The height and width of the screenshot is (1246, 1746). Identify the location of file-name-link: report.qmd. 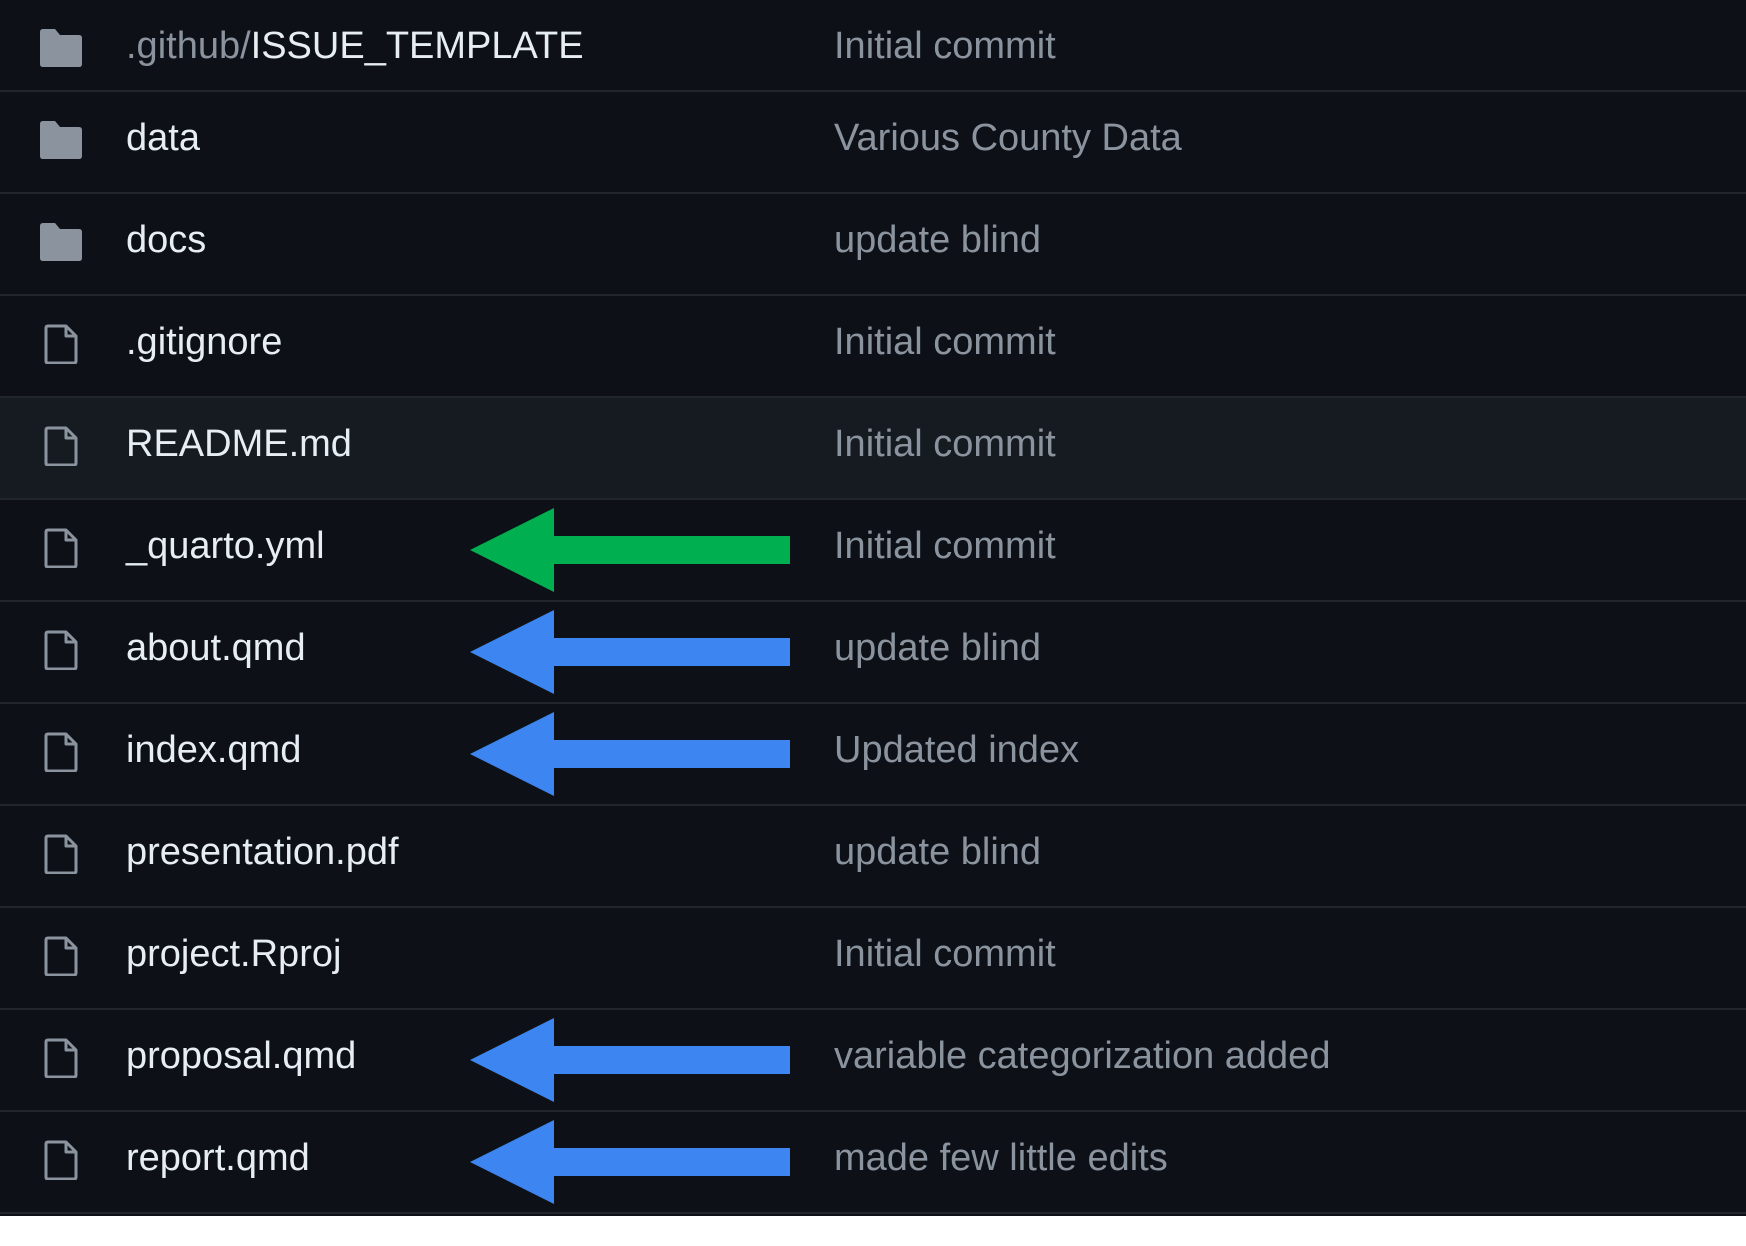
(218, 1158).